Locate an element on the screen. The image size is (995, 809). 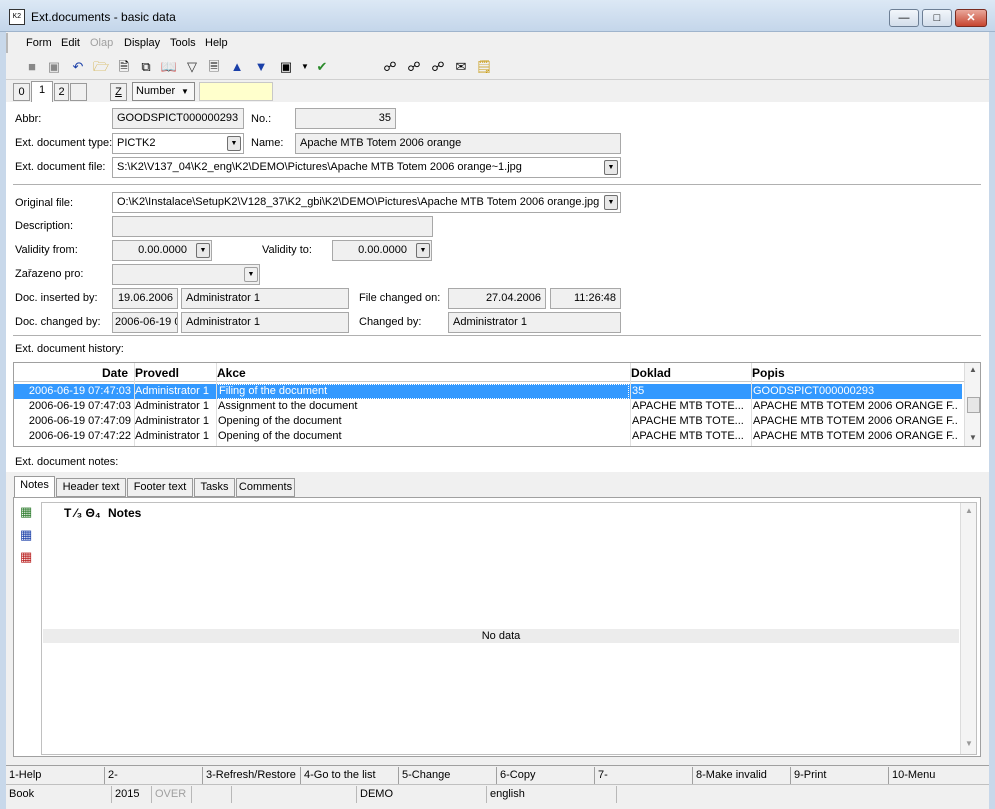
menu-help: Help is located at coordinates (216, 43).